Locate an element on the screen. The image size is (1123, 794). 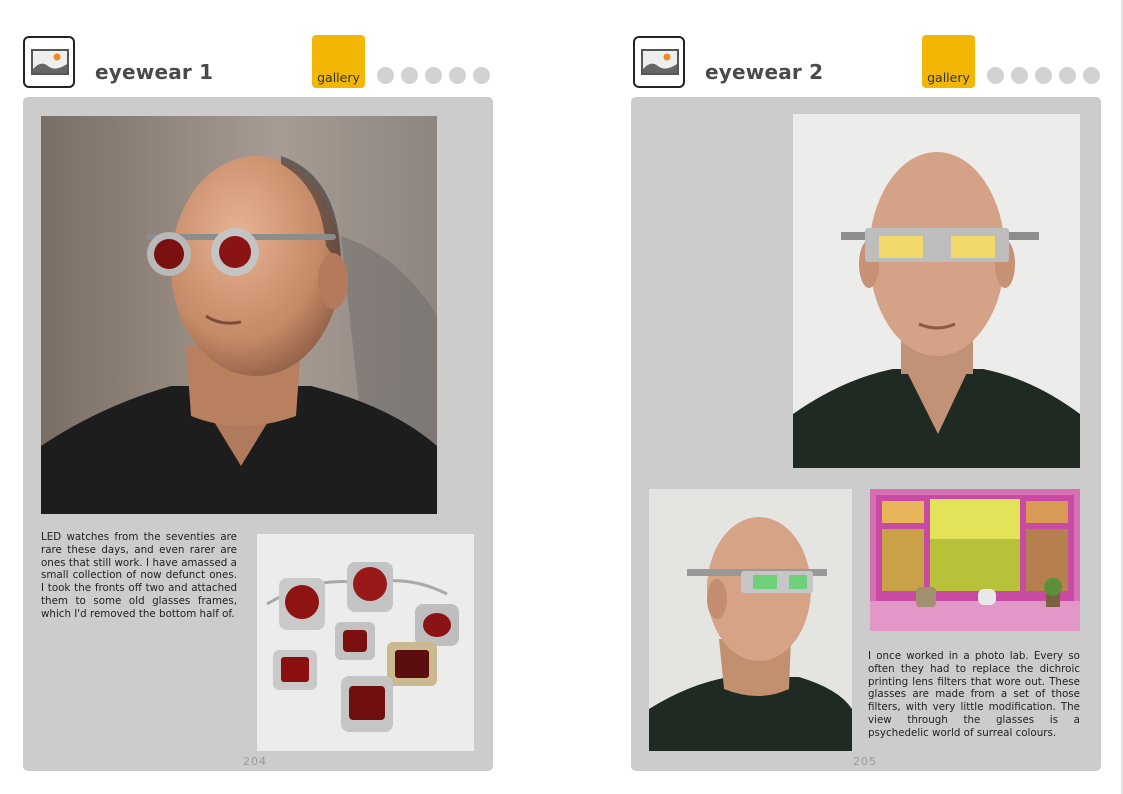
psychedelic-window-photo is located at coordinates (975, 560).